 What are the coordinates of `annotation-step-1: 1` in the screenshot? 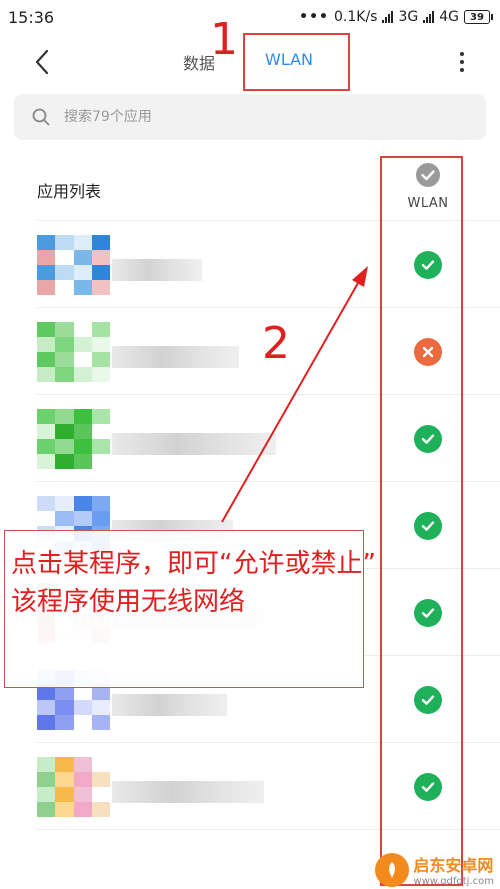 It's located at (224, 39).